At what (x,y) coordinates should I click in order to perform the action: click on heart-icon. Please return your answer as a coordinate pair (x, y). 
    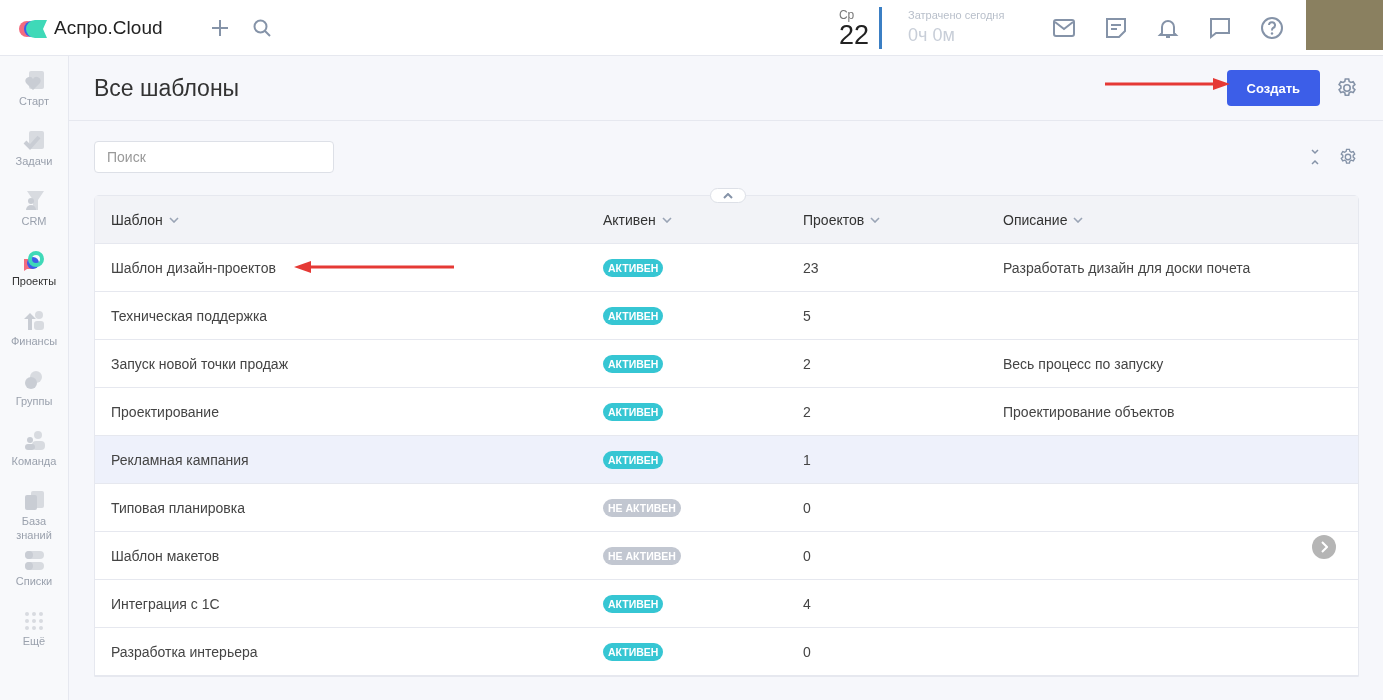
    Looking at the image, I should click on (34, 80).